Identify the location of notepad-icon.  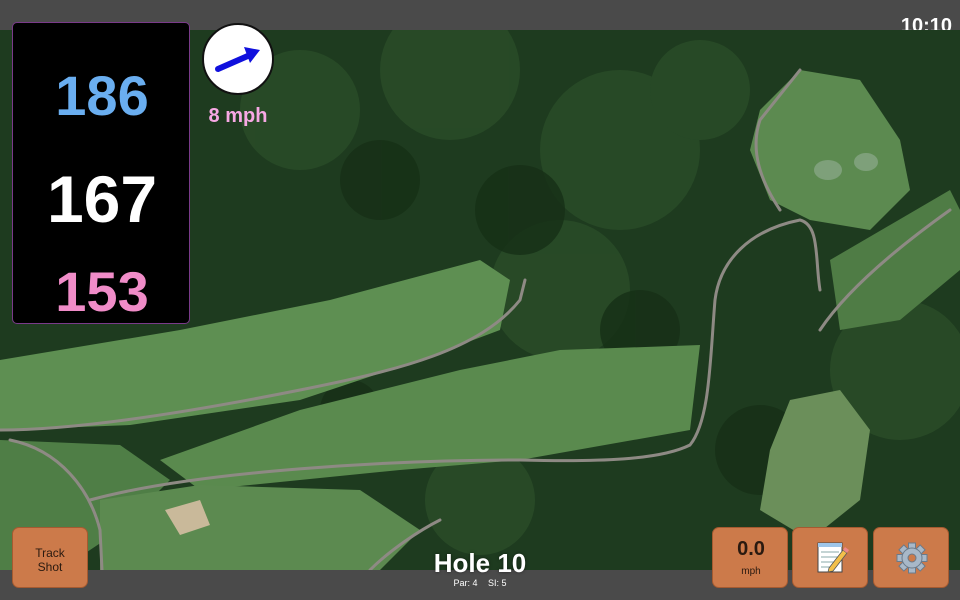
(833, 557).